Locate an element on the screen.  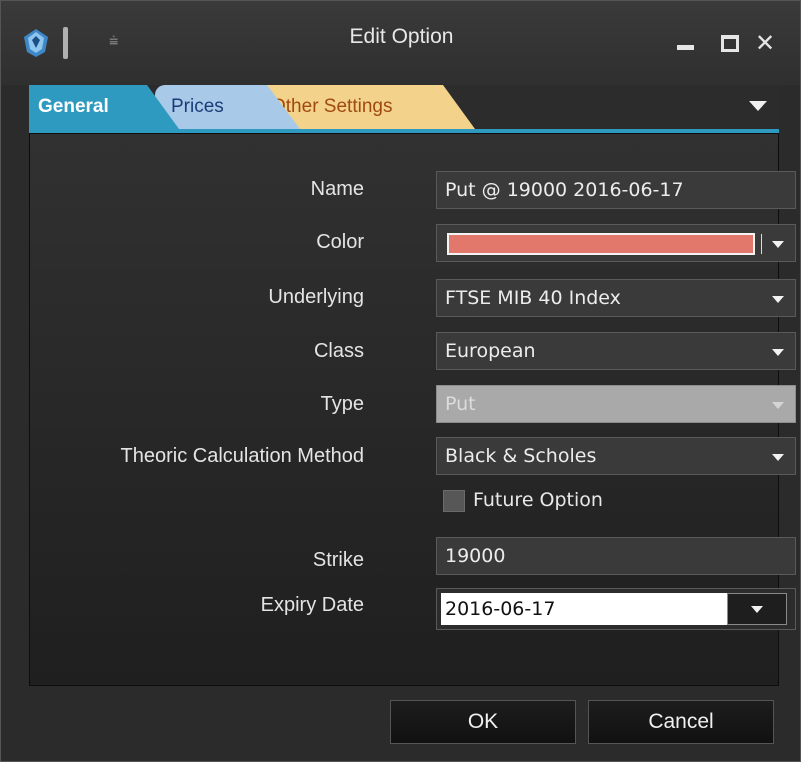
tab-list-dropdown-icon is located at coordinates (758, 106).